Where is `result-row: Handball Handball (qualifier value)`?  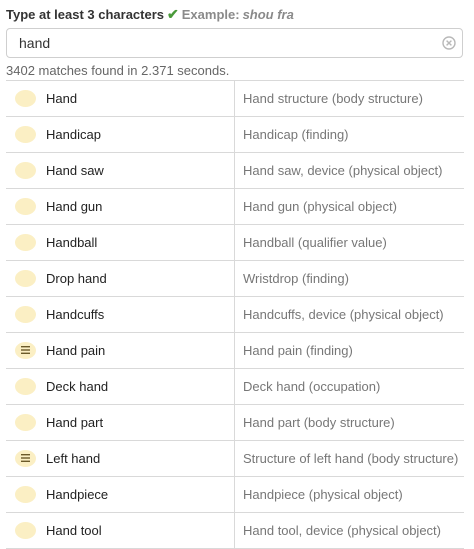
result-row: Handball Handball (qualifier value) is located at coordinates (235, 243).